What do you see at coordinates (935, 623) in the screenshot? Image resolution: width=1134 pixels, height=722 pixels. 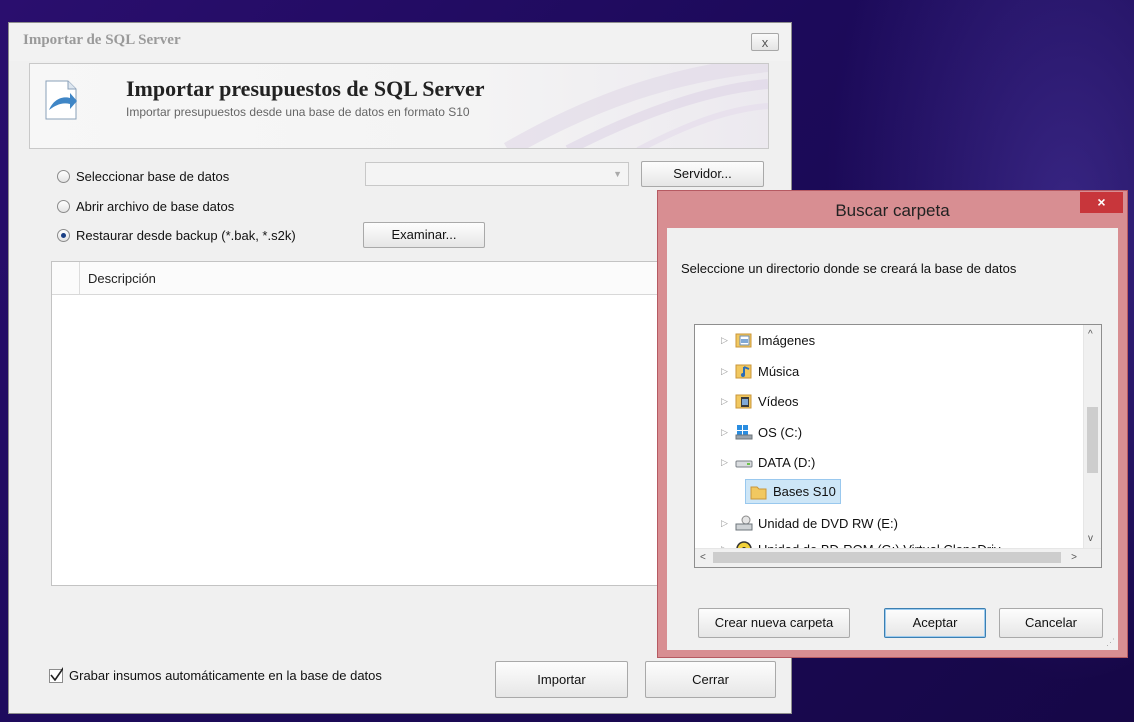 I see `accept-button: Aceptar` at bounding box center [935, 623].